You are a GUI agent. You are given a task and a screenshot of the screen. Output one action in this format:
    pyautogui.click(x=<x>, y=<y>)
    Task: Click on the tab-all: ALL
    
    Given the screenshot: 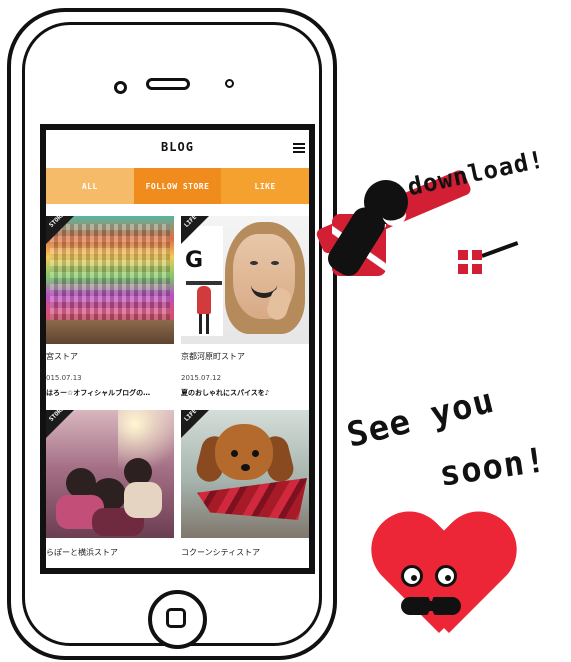 What is the action you would take?
    pyautogui.click(x=90, y=186)
    